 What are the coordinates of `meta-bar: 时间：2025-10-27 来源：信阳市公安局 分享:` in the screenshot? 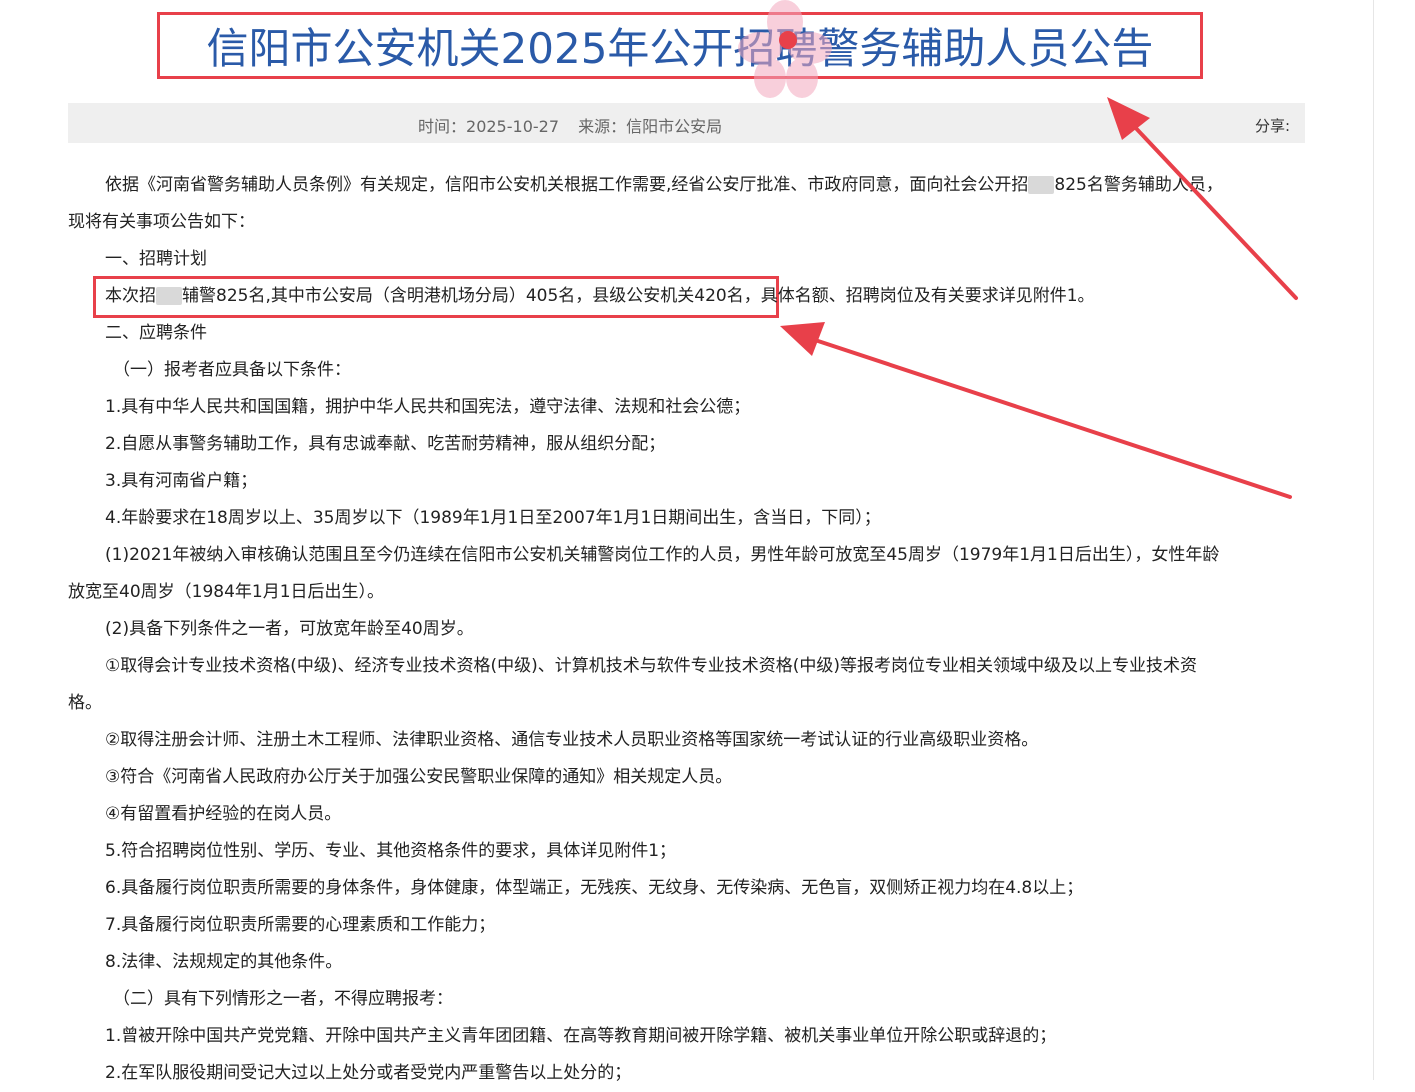 It's located at (686, 123).